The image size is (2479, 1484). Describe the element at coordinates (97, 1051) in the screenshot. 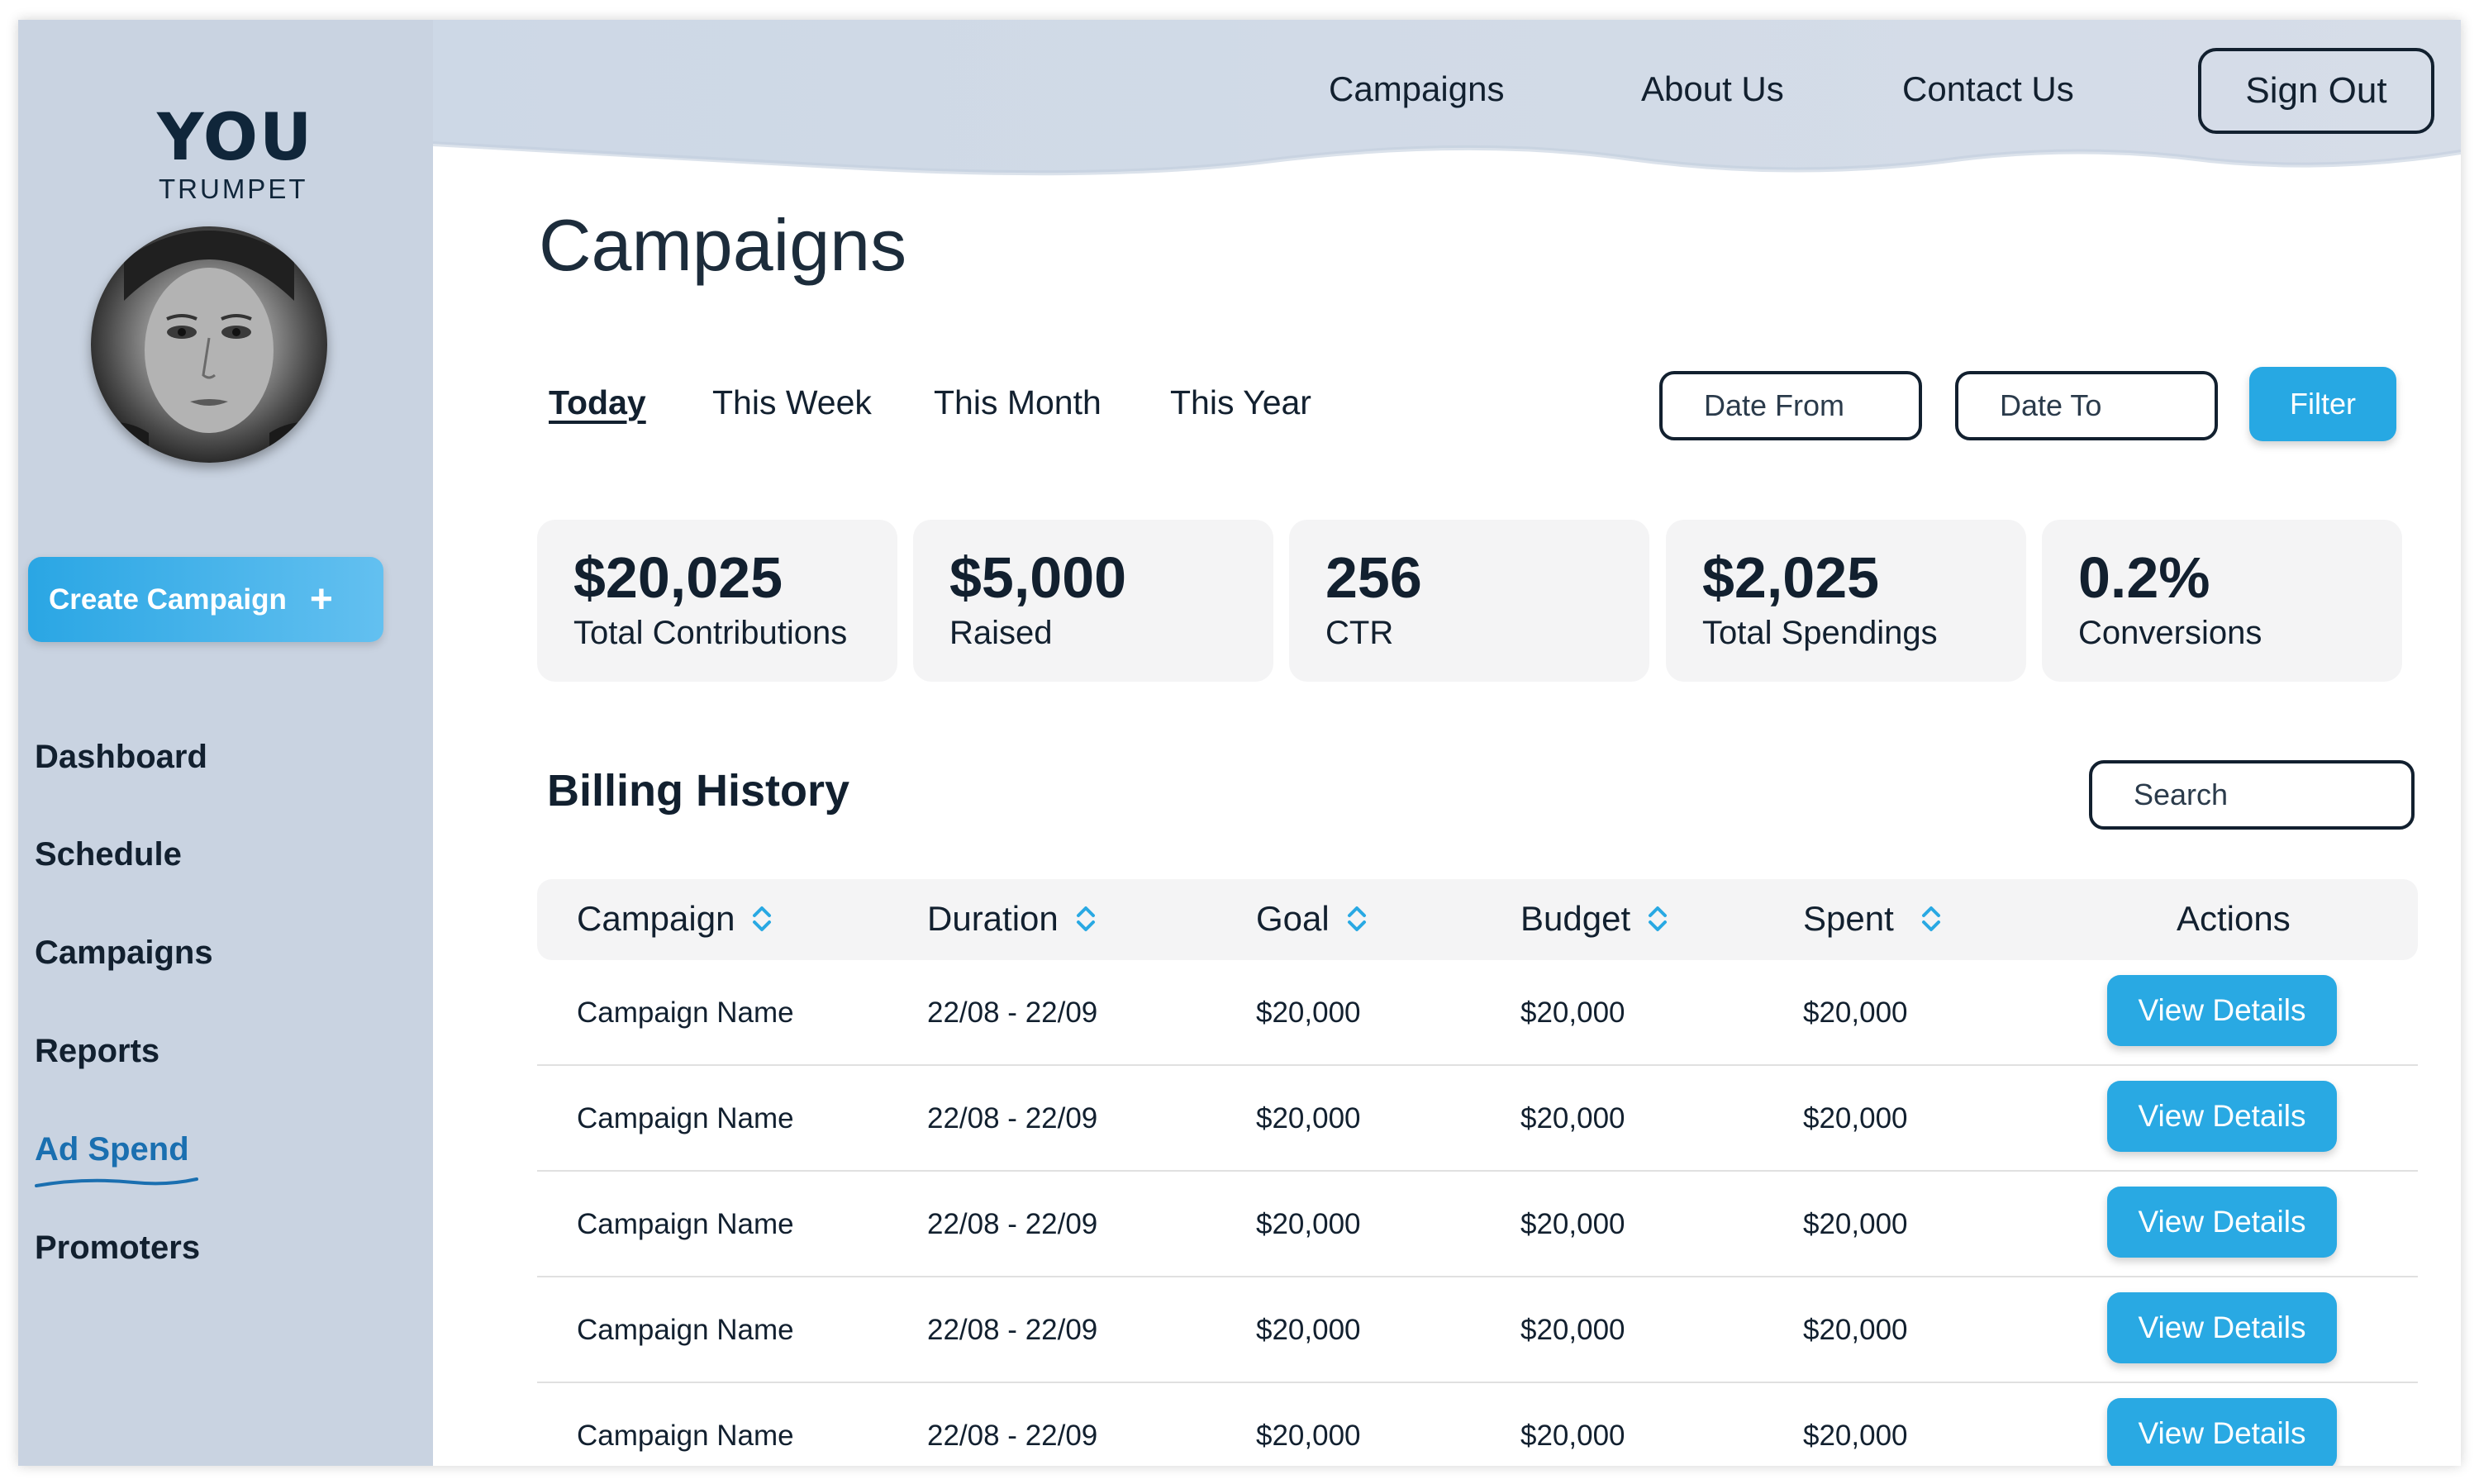

I see `sidebar-item-reports: Reports` at that location.